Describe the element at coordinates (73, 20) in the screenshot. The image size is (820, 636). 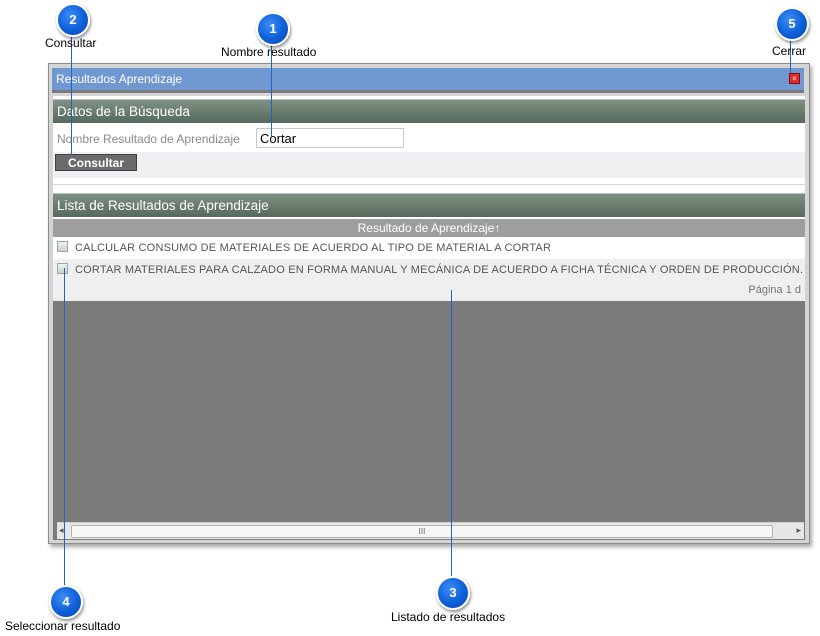
I see `callout-2: 2` at that location.